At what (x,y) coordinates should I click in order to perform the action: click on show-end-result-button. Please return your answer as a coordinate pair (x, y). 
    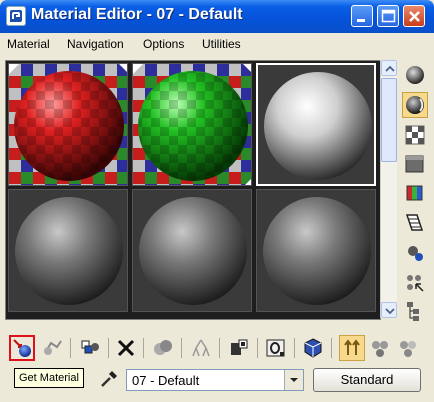
    Looking at the image, I should click on (313, 348).